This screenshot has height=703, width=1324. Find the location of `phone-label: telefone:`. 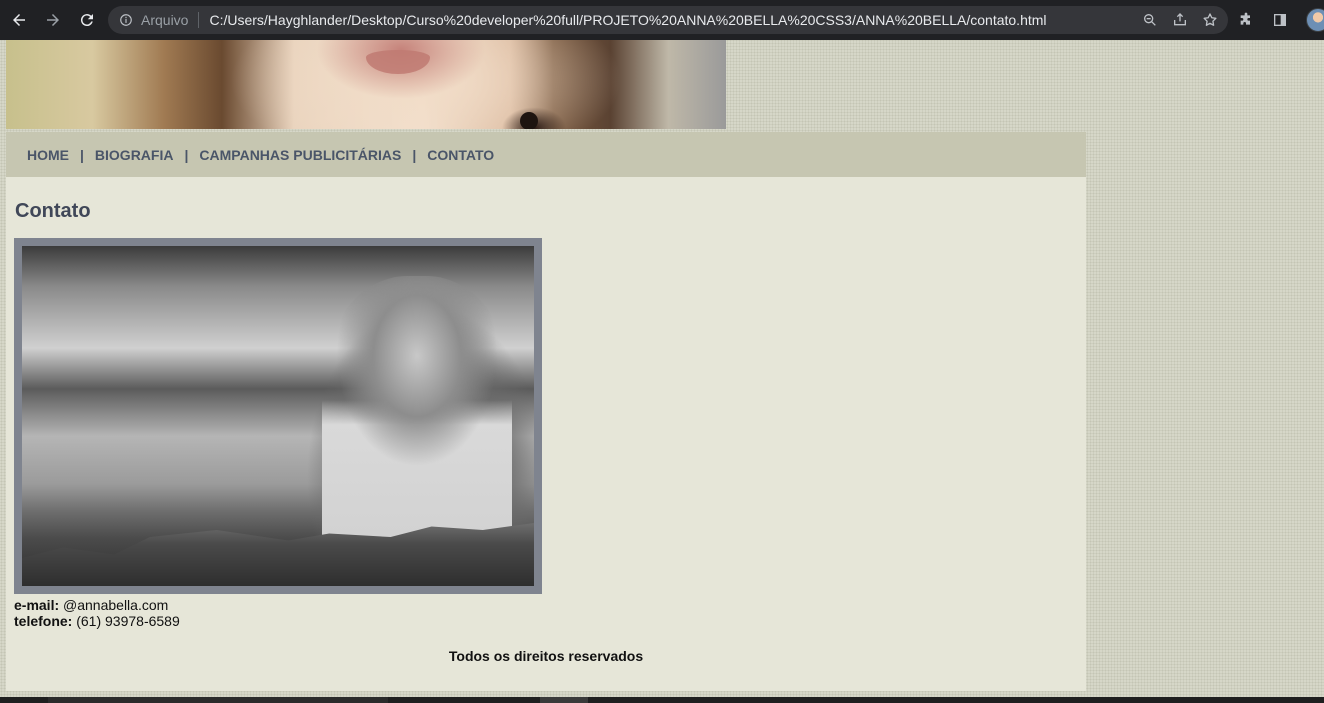

phone-label: telefone: is located at coordinates (43, 621).